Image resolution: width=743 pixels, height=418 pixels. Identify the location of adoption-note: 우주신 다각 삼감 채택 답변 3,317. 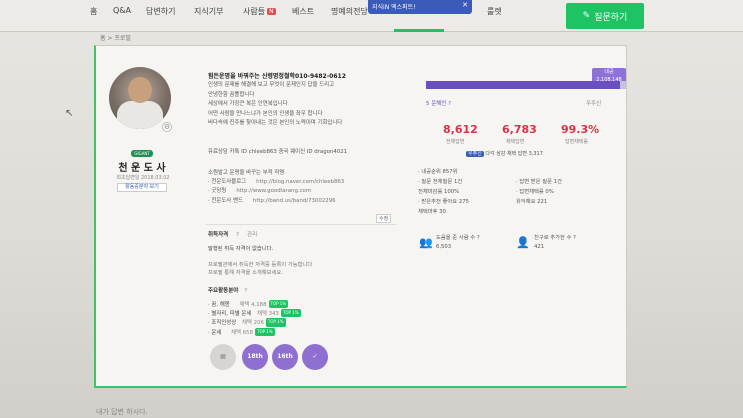
(504, 154).